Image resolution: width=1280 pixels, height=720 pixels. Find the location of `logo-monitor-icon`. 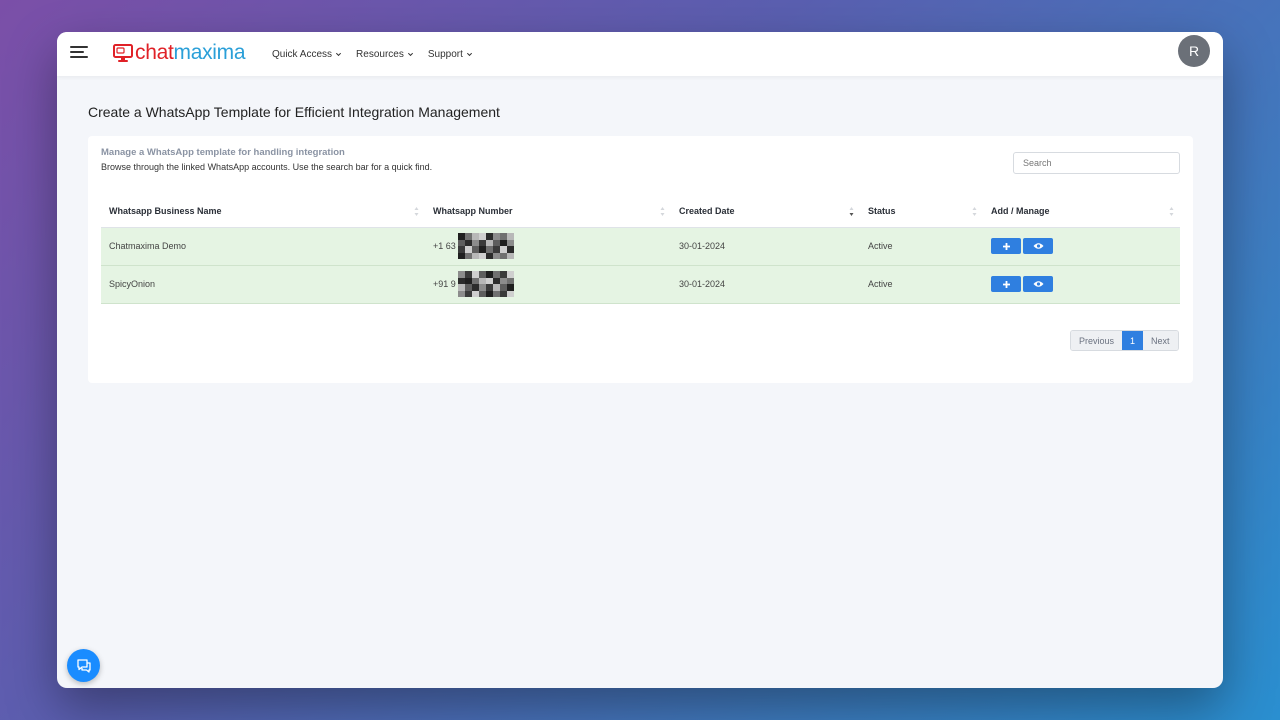

logo-monitor-icon is located at coordinates (123, 53).